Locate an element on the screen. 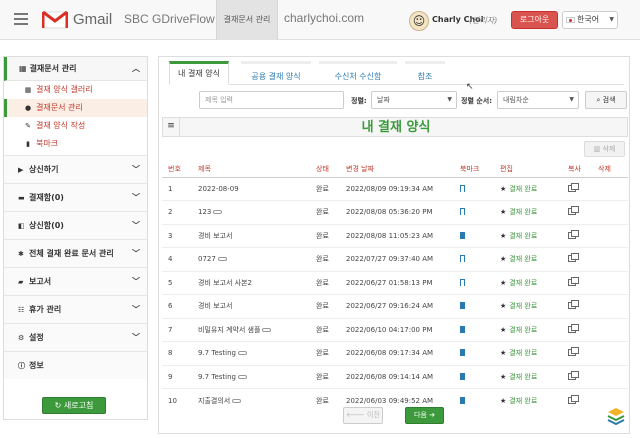  sort-select: 날짜 ▼ is located at coordinates (414, 100).